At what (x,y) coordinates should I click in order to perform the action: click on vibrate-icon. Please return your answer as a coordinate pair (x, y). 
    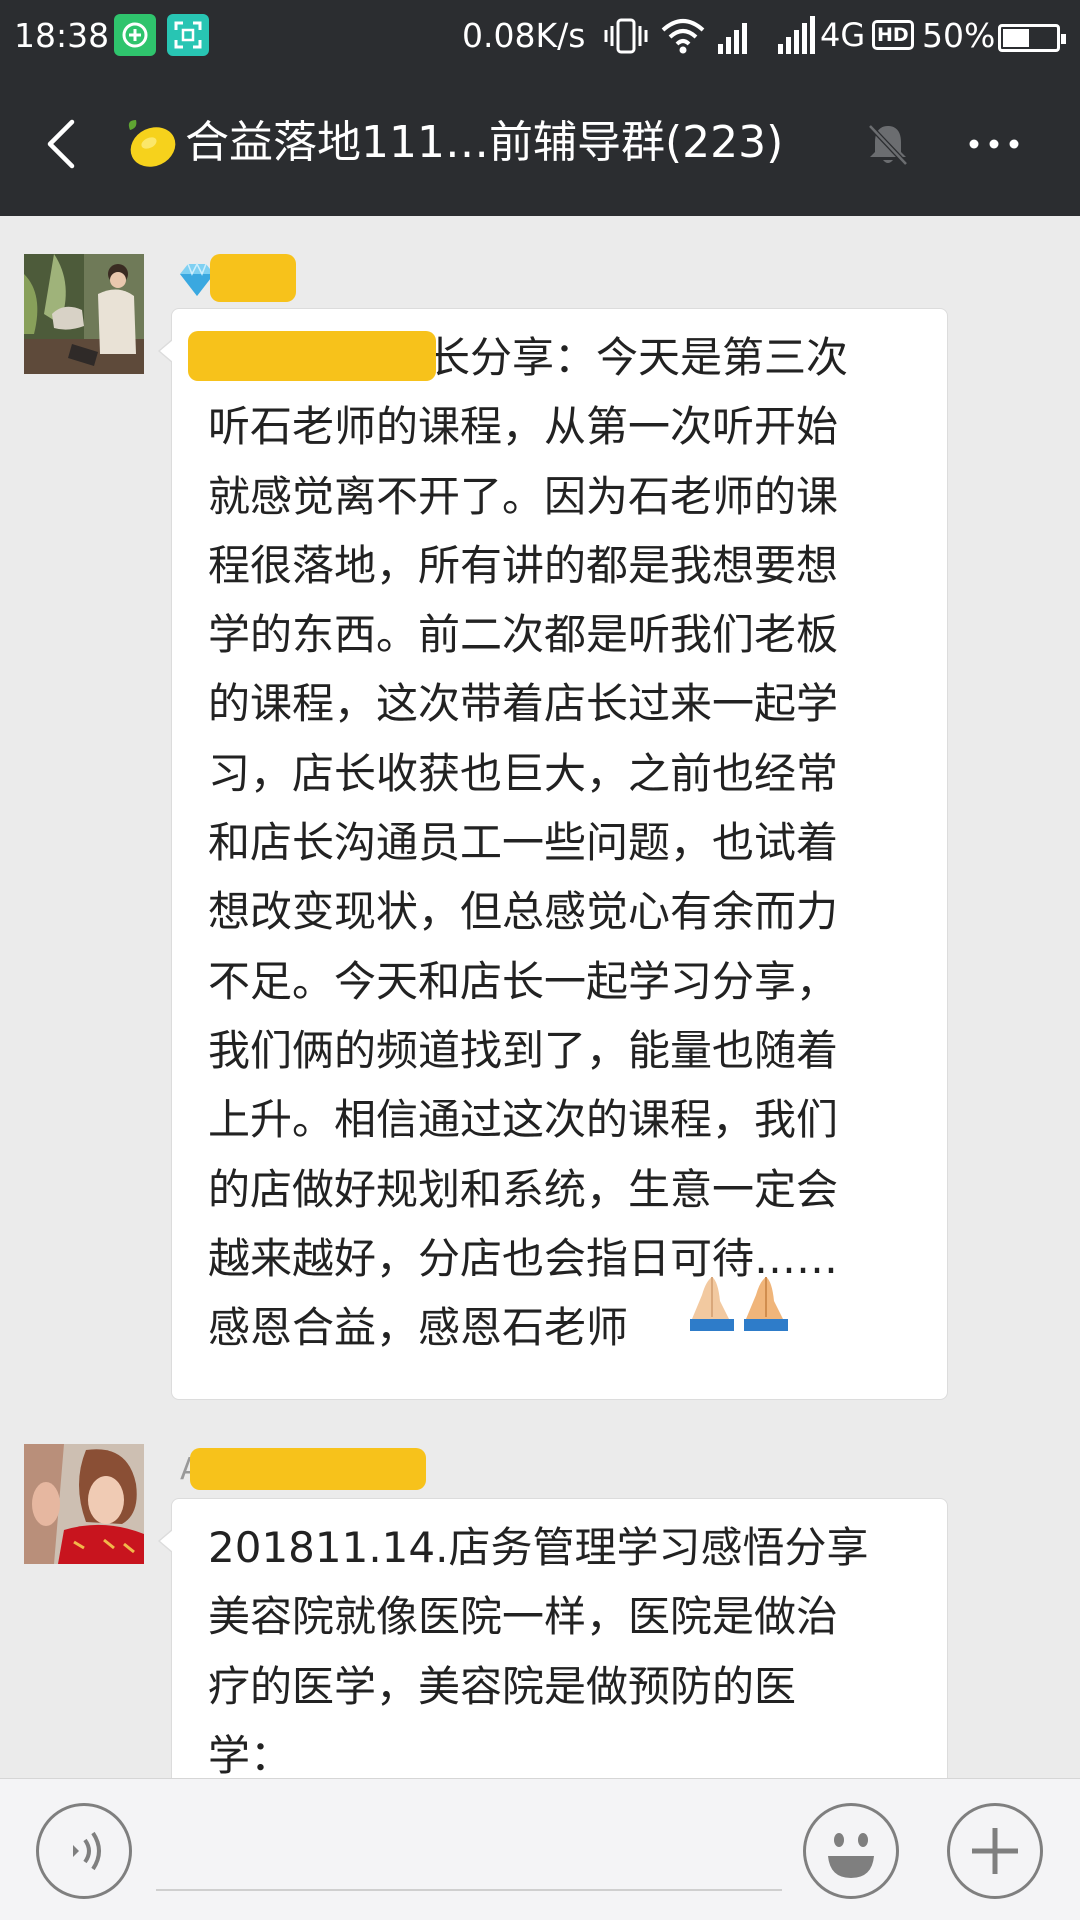
    Looking at the image, I should click on (626, 36).